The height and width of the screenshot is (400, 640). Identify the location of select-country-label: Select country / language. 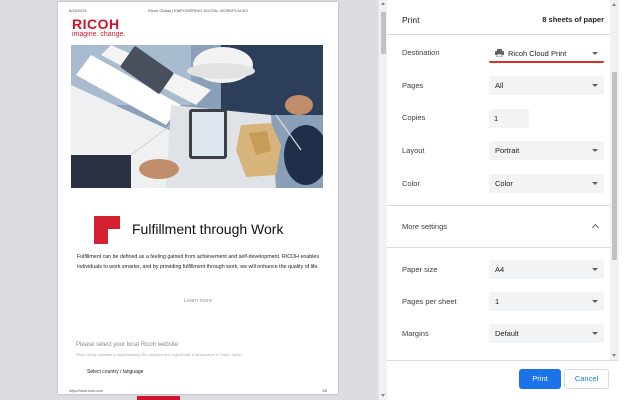
(115, 372).